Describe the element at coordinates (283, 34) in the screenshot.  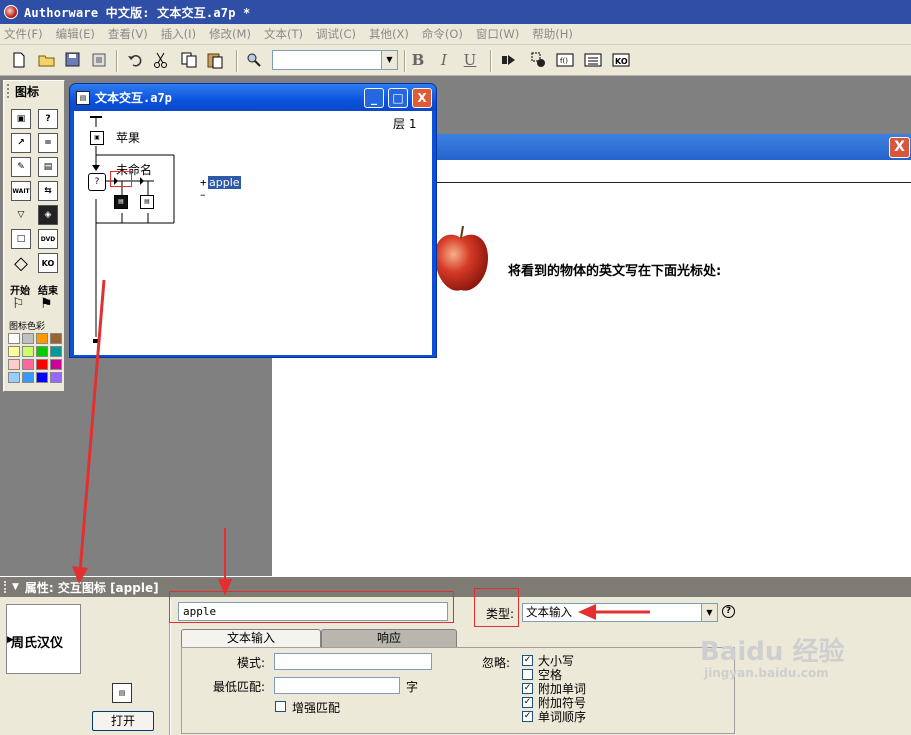
I see `menu-text: 文本(T)` at that location.